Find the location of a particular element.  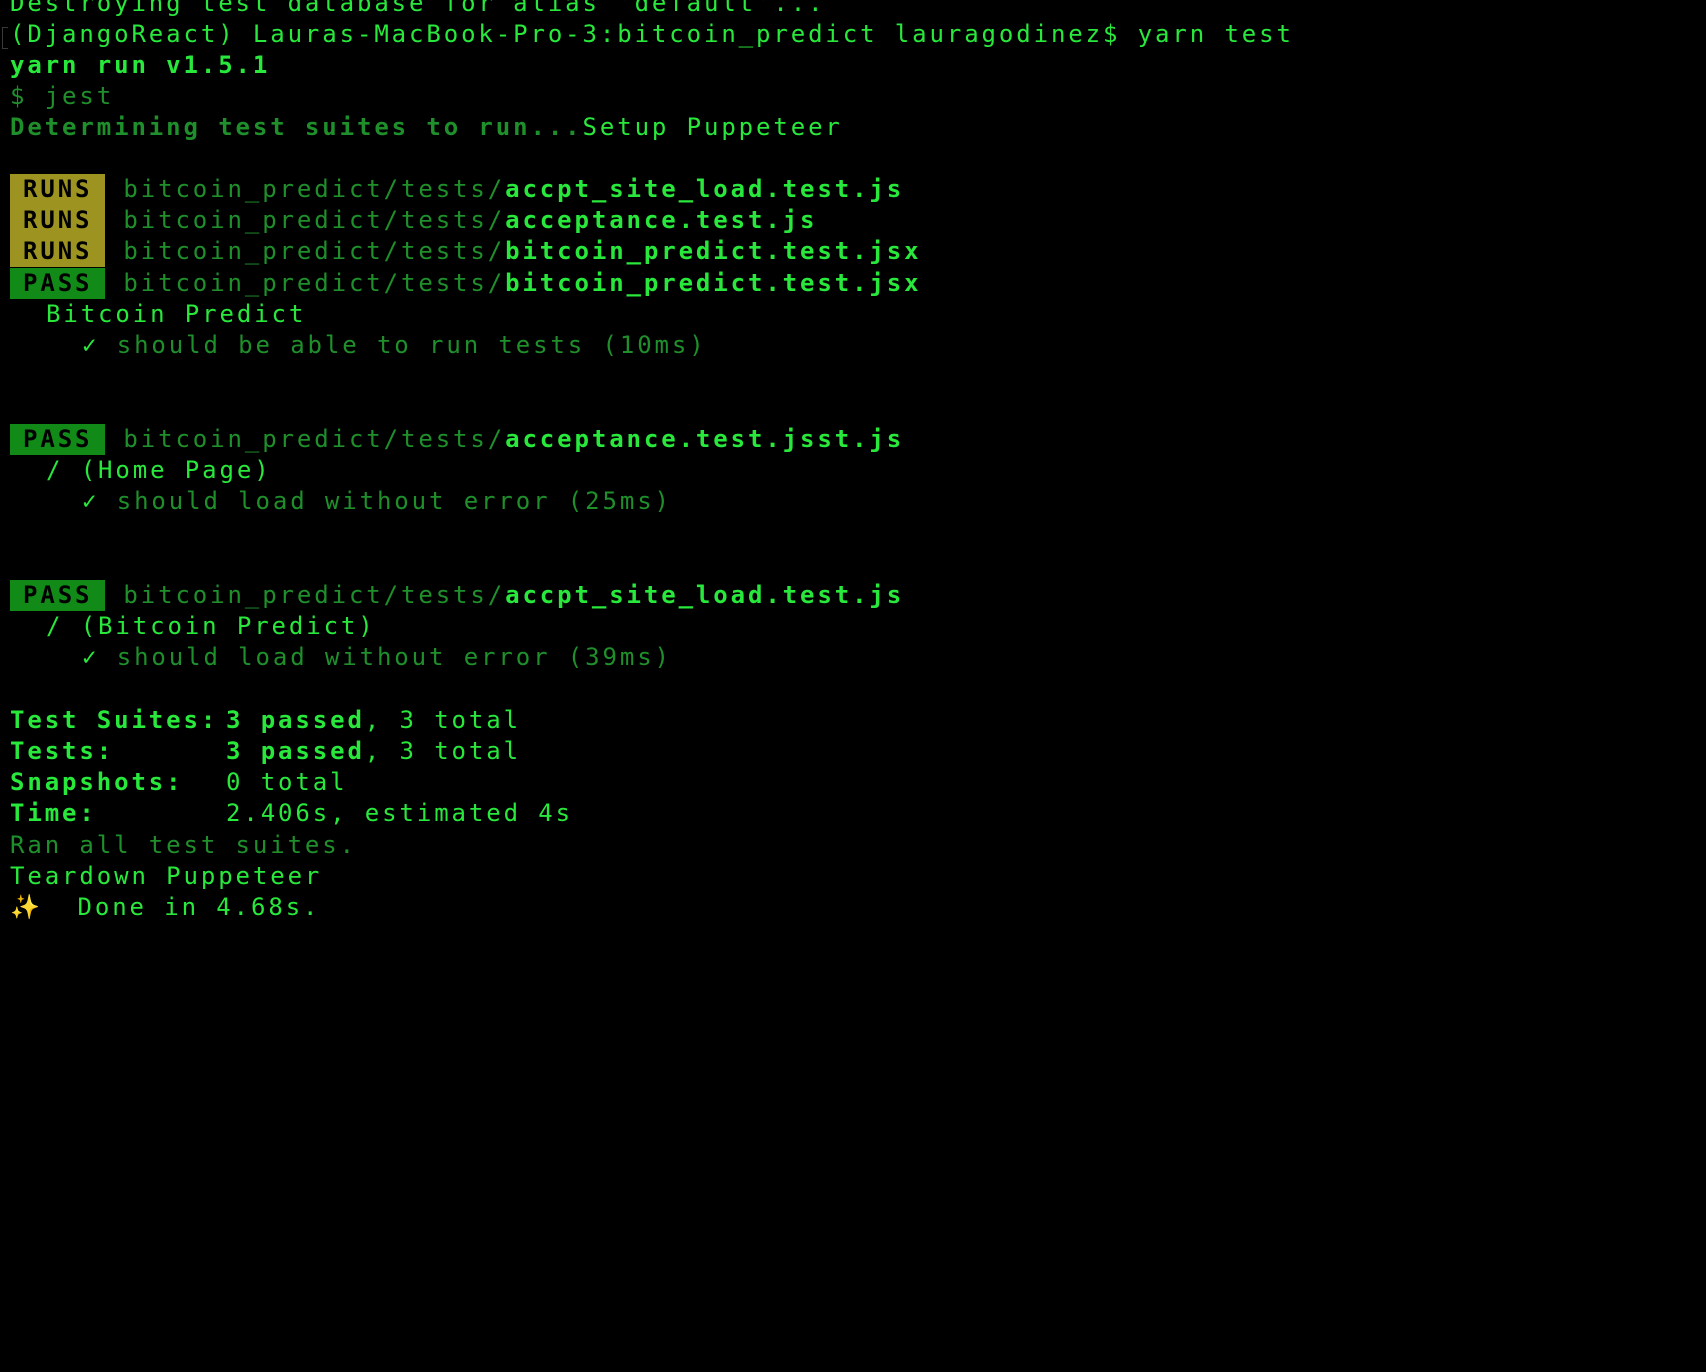

describe-line: Bitcoin Predict is located at coordinates (158, 314).